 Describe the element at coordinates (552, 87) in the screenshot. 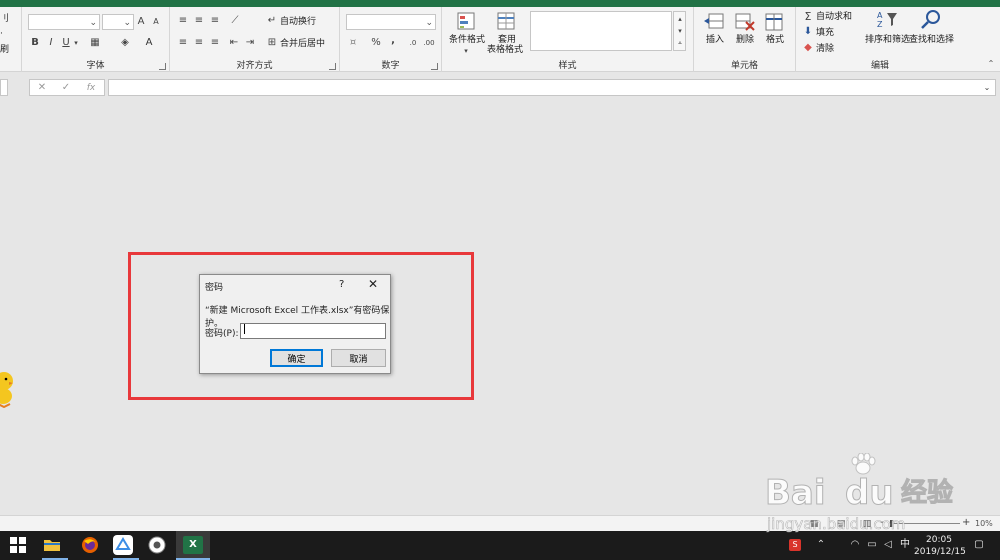

I see `formula-input: ⌄` at that location.